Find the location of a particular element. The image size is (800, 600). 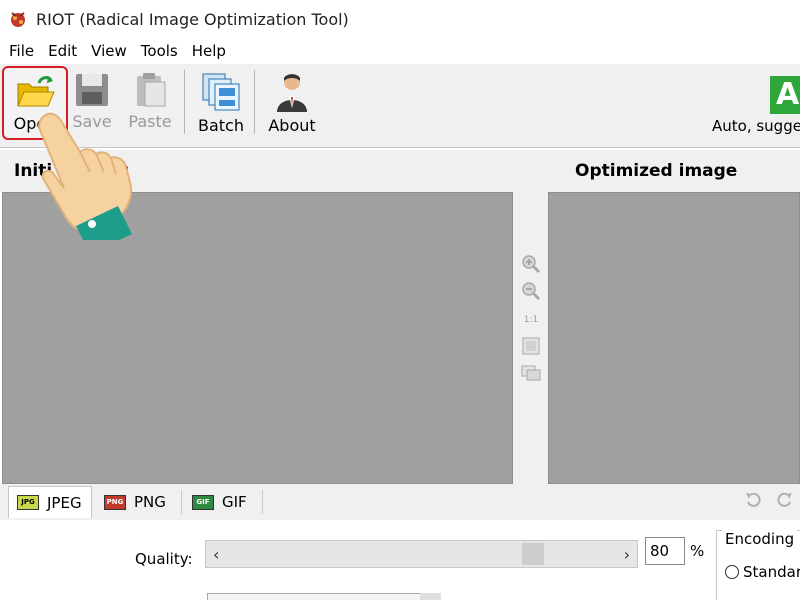

riot-app-icon is located at coordinates (18, 19).